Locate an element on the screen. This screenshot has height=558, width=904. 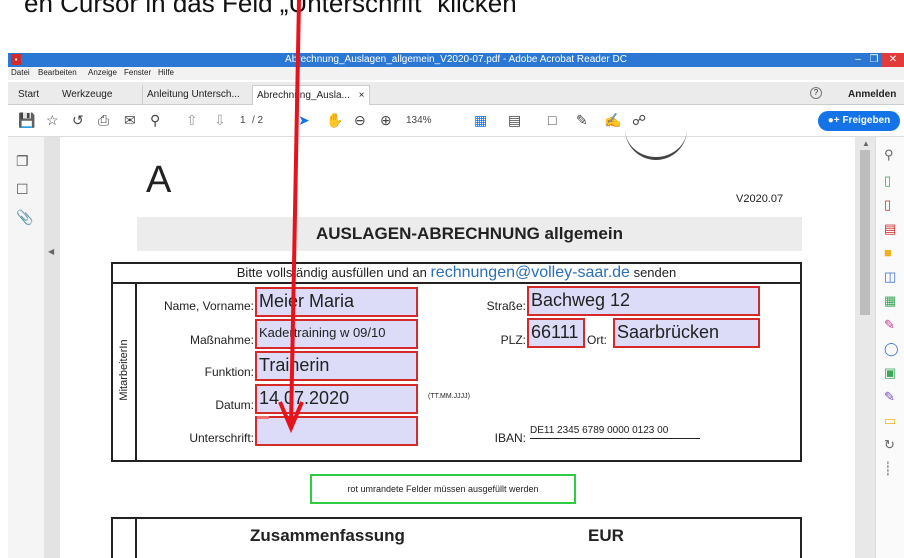
side-label-column: MitarbeiterIn is located at coordinates (124, 373).